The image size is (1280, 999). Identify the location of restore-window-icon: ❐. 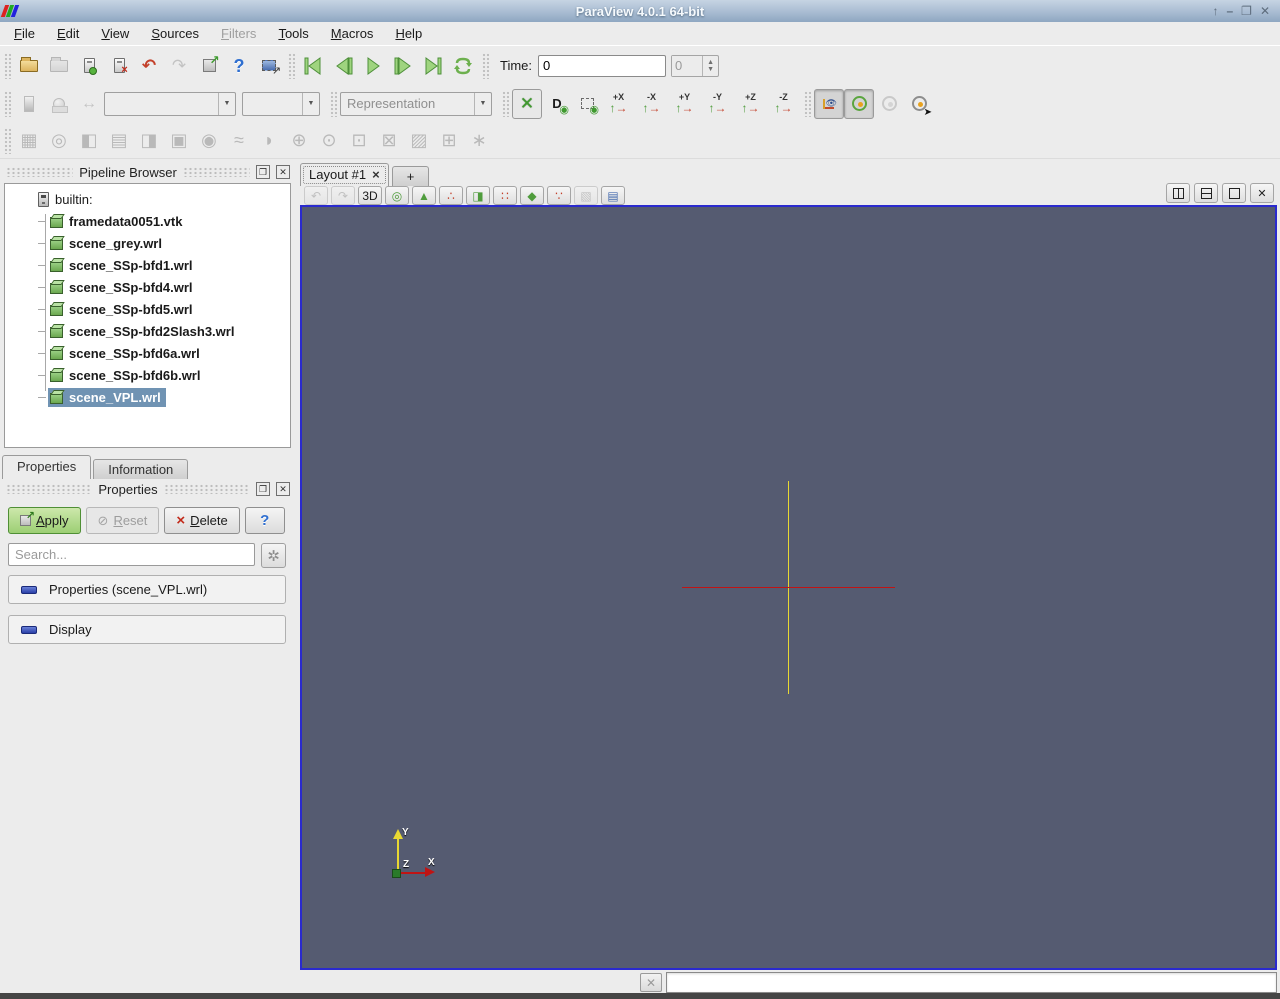
(1246, 11).